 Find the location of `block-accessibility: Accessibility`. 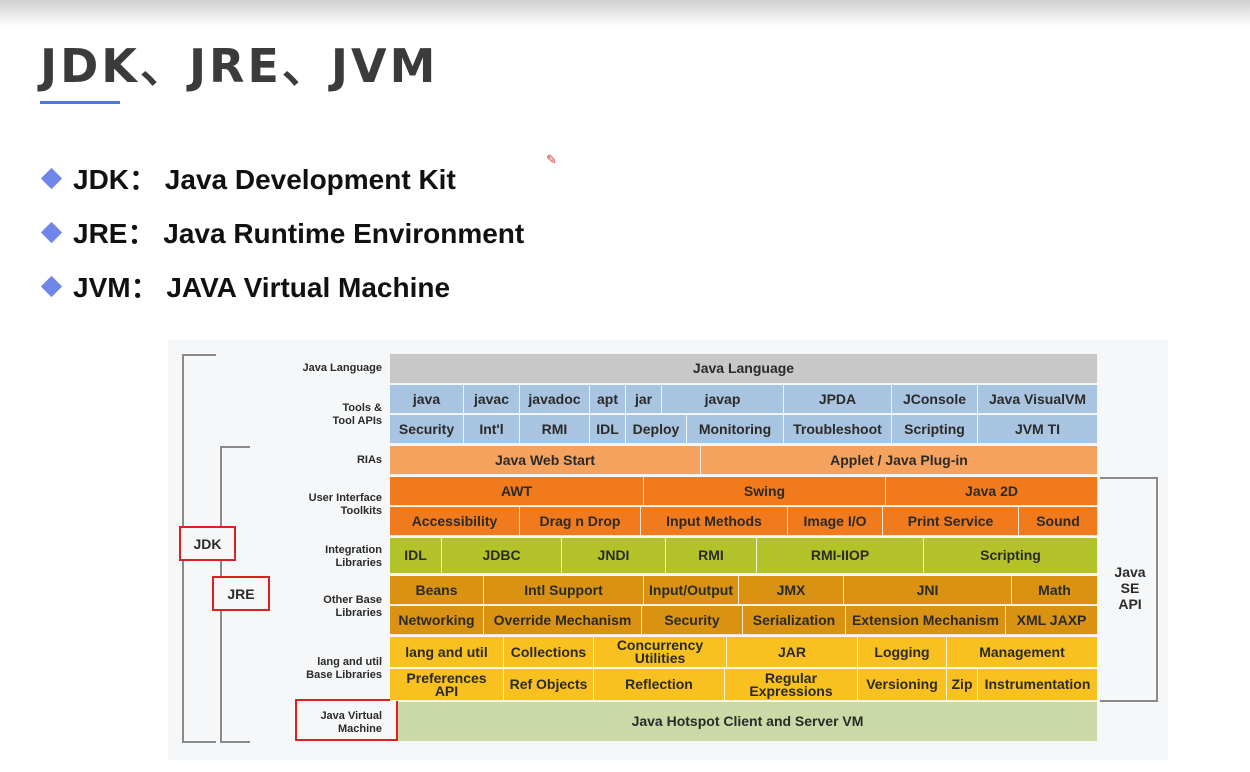

block-accessibility: Accessibility is located at coordinates (455, 521).